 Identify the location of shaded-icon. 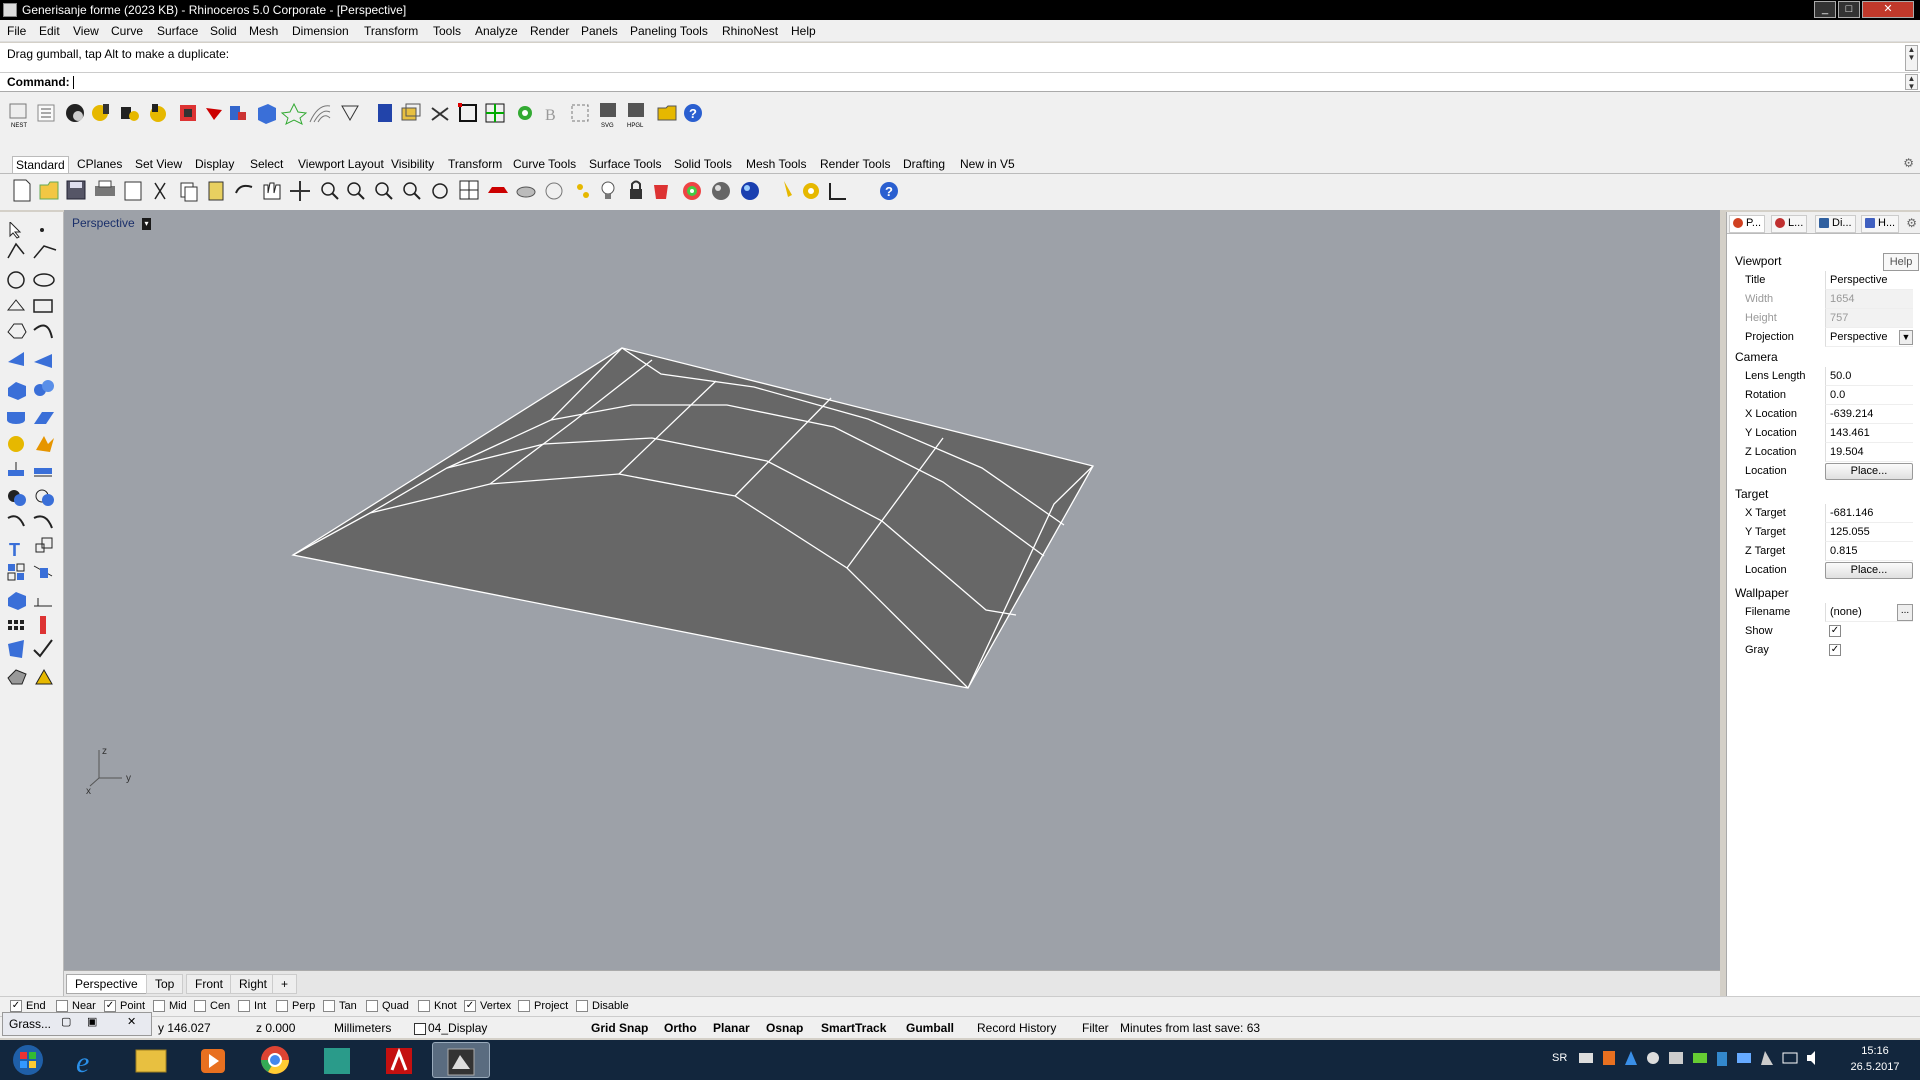
(526, 192).